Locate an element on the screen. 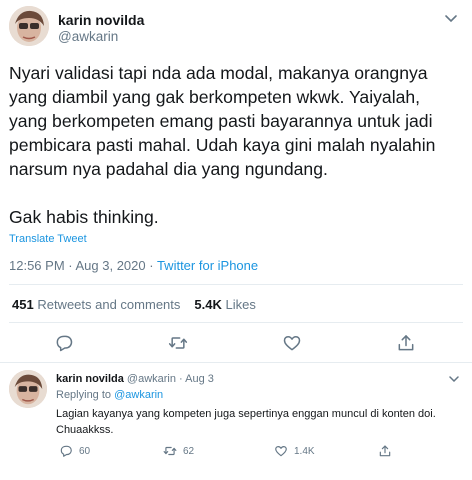 This screenshot has height=480, width=472. author-handle: @awkarin is located at coordinates (88, 36).